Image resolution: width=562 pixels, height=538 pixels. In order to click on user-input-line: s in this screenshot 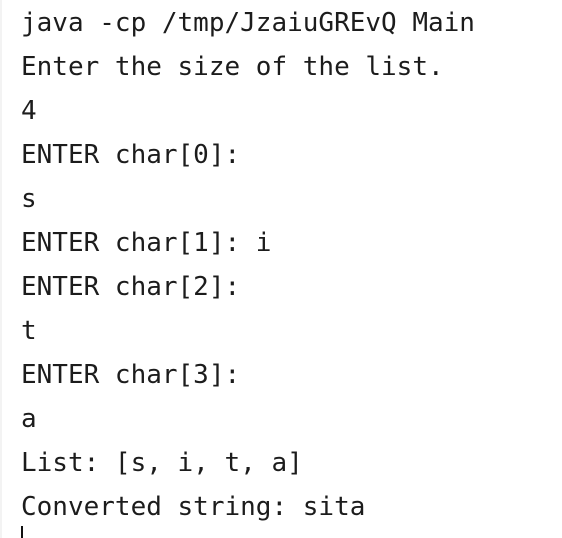, I will do `click(29, 199)`.